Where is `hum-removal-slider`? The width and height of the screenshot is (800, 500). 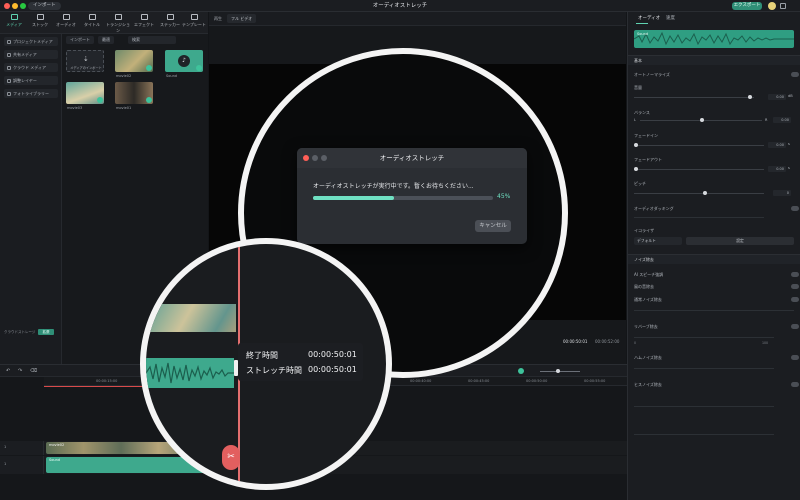
hum-removal-slider is located at coordinates (704, 368).